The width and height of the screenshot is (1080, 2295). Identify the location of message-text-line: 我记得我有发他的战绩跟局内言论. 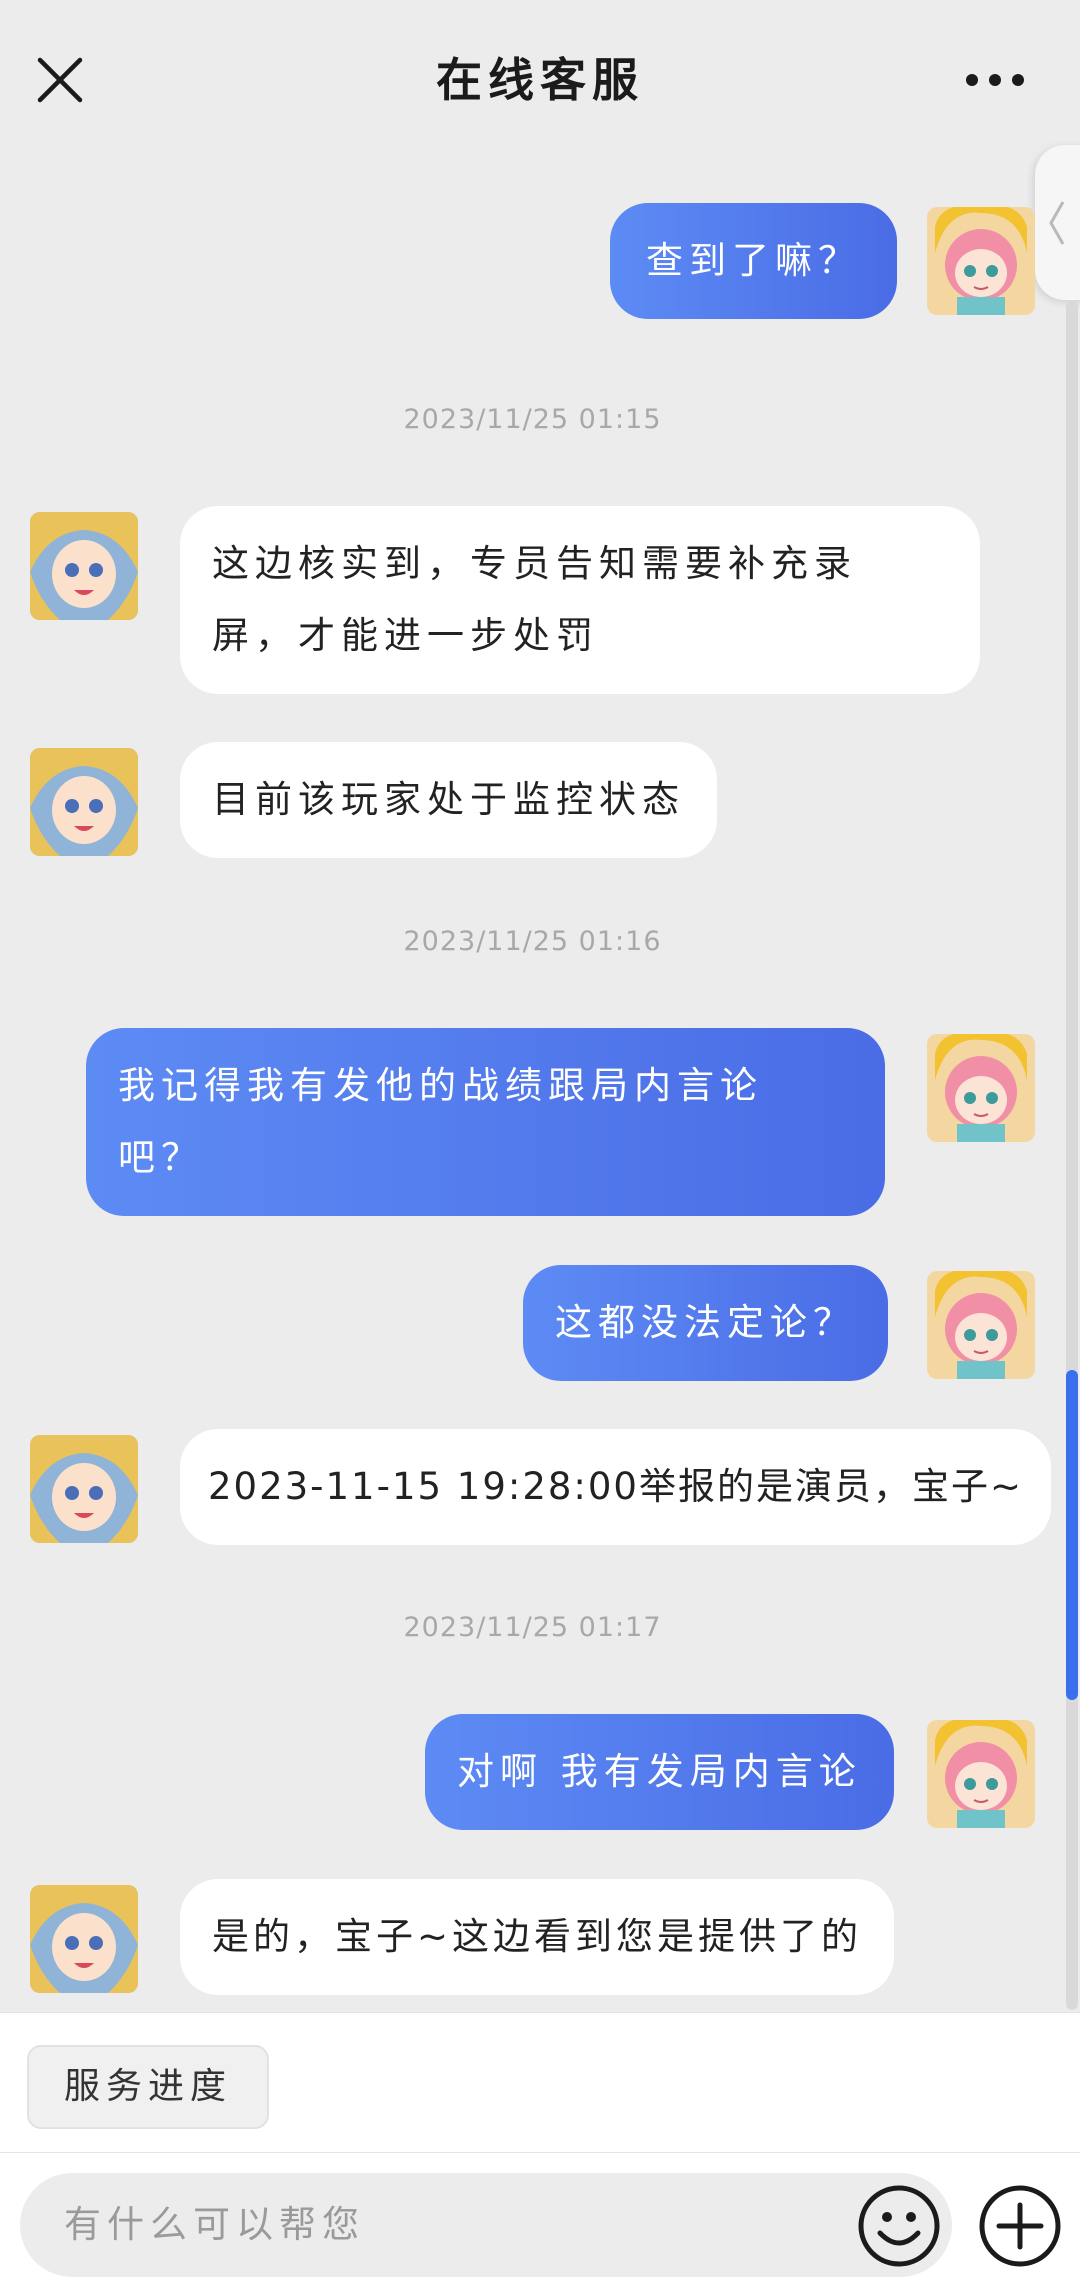
(440, 1085).